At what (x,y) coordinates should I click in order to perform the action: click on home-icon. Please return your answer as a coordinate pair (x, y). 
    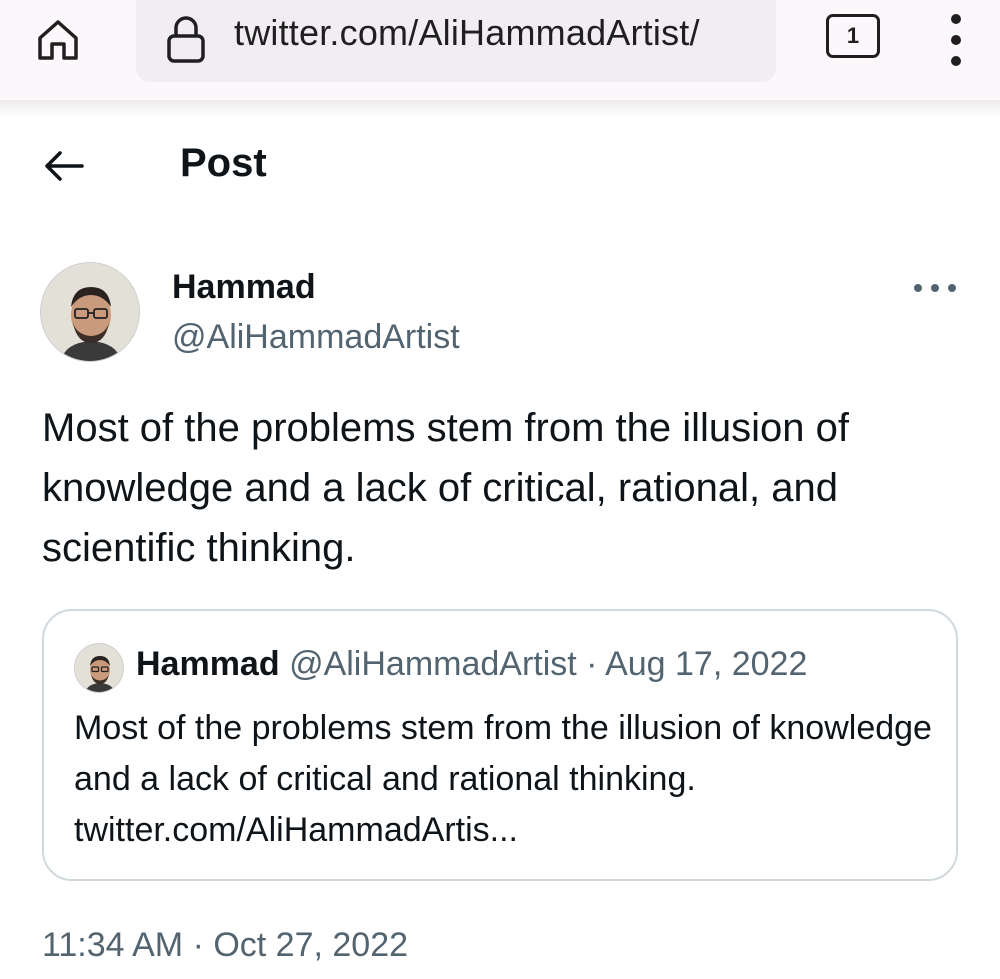
    Looking at the image, I should click on (58, 40).